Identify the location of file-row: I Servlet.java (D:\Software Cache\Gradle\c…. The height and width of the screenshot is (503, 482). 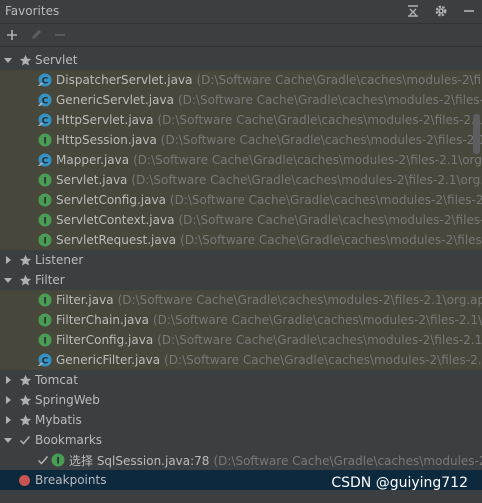
(241, 180).